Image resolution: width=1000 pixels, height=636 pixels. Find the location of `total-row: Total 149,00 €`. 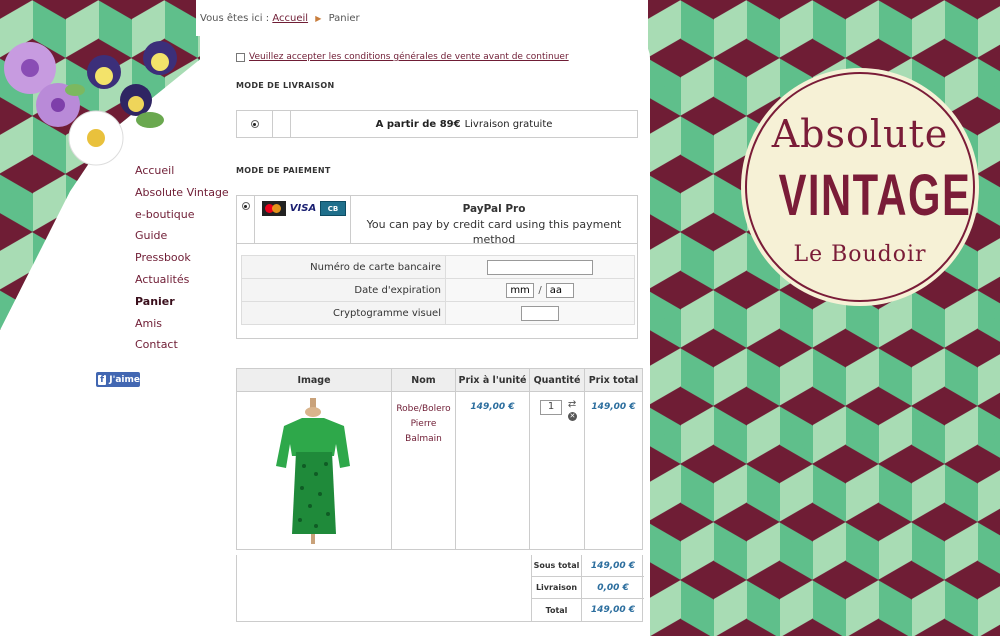

total-row: Total 149,00 € is located at coordinates (588, 610).